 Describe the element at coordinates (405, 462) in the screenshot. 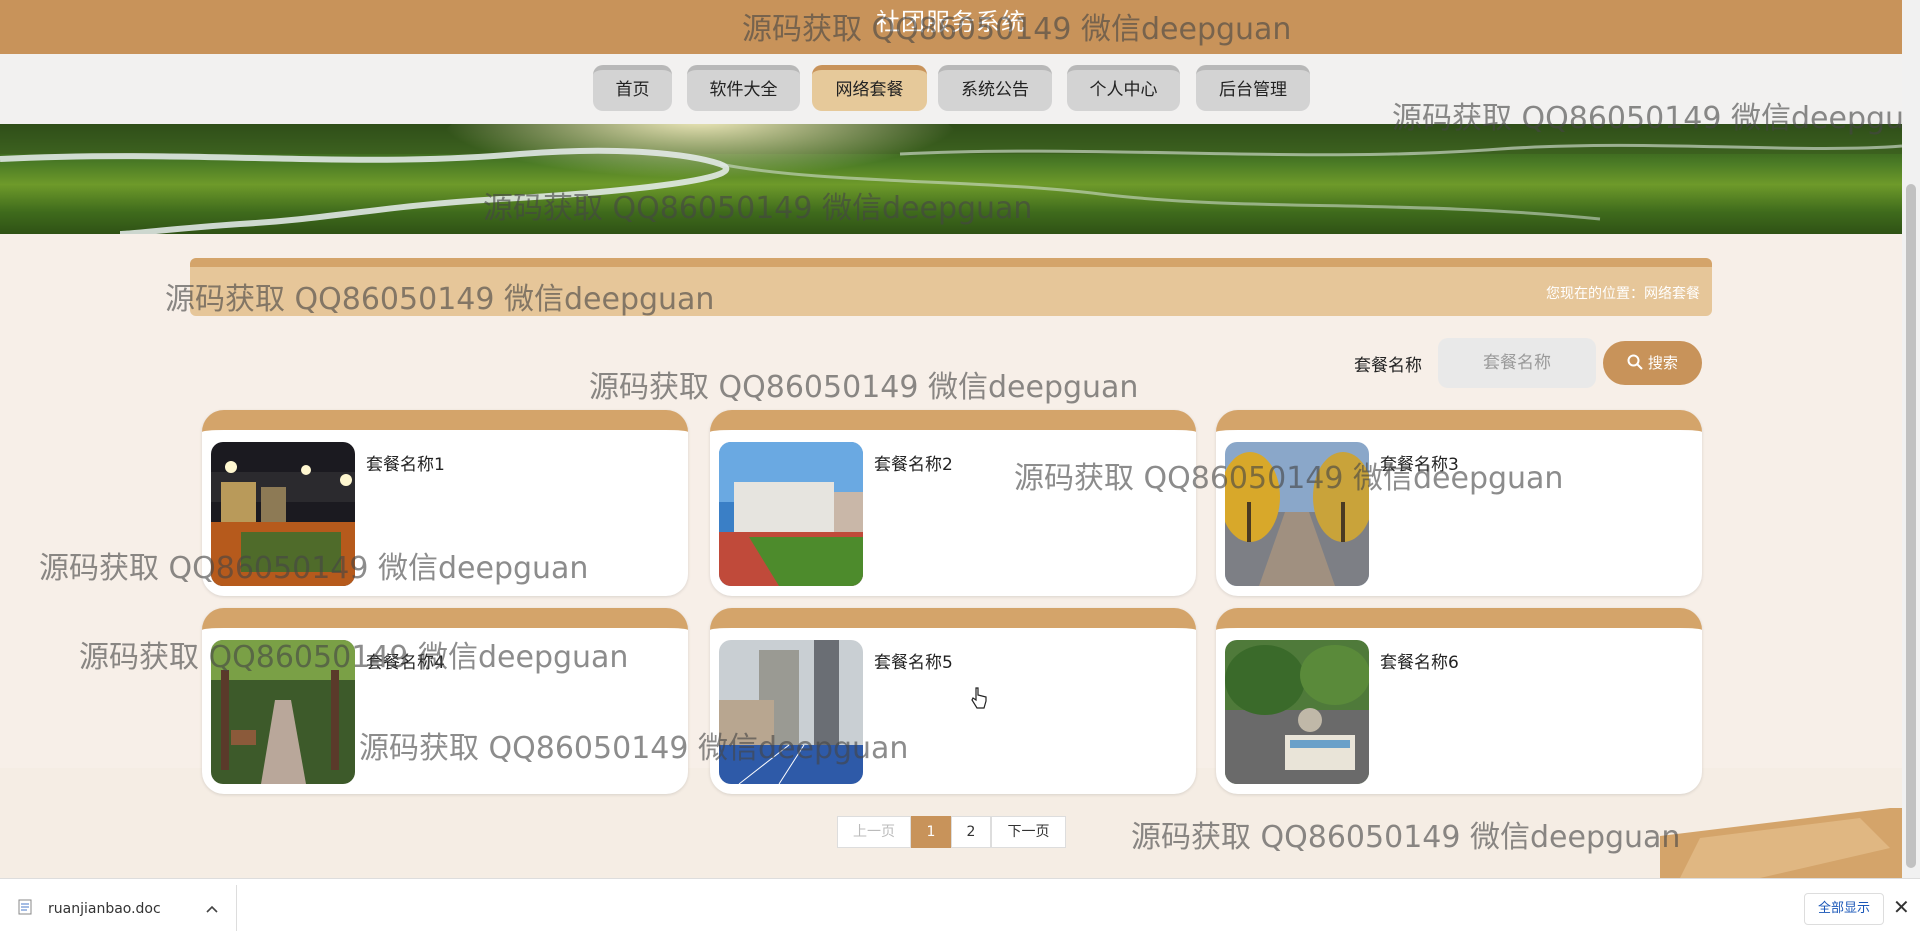

I see `package-name: 套餐名称1` at that location.